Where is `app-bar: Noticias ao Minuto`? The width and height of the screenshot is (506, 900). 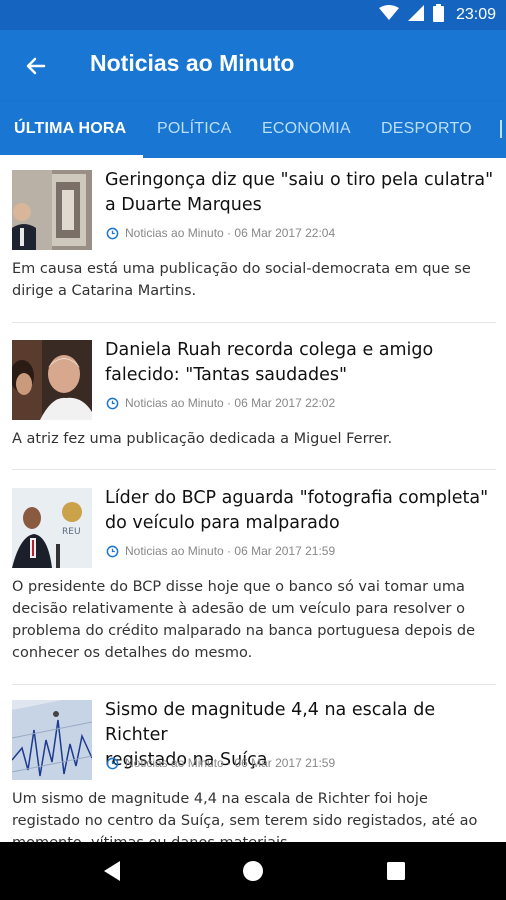
app-bar: Noticias ao Minuto is located at coordinates (253, 66).